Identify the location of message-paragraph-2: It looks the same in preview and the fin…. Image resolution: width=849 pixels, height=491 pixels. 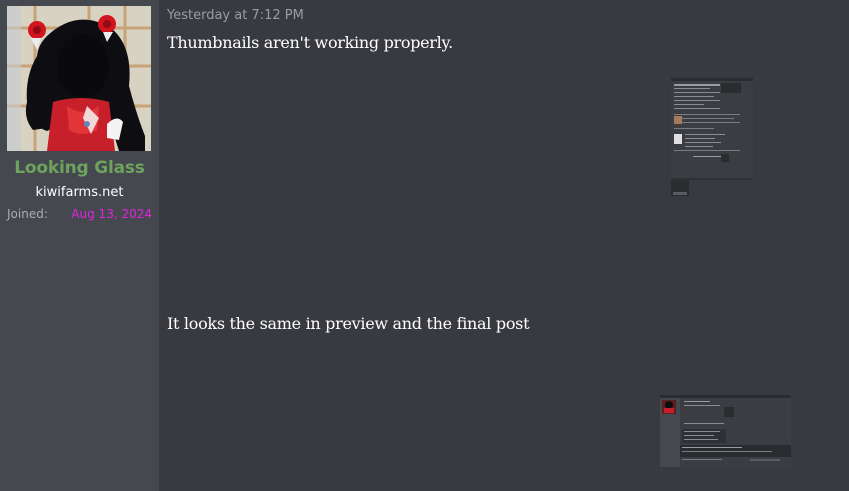
(348, 323).